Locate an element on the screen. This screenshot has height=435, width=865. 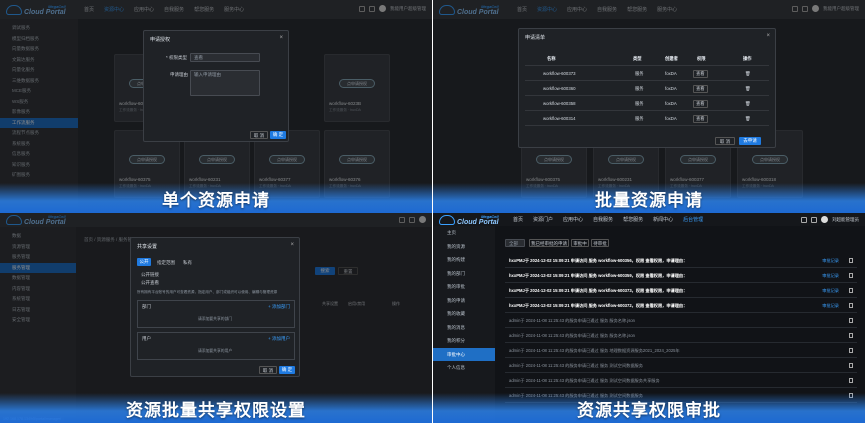
caption-banner: 单个资源申请 is located at coordinates (216, 198).